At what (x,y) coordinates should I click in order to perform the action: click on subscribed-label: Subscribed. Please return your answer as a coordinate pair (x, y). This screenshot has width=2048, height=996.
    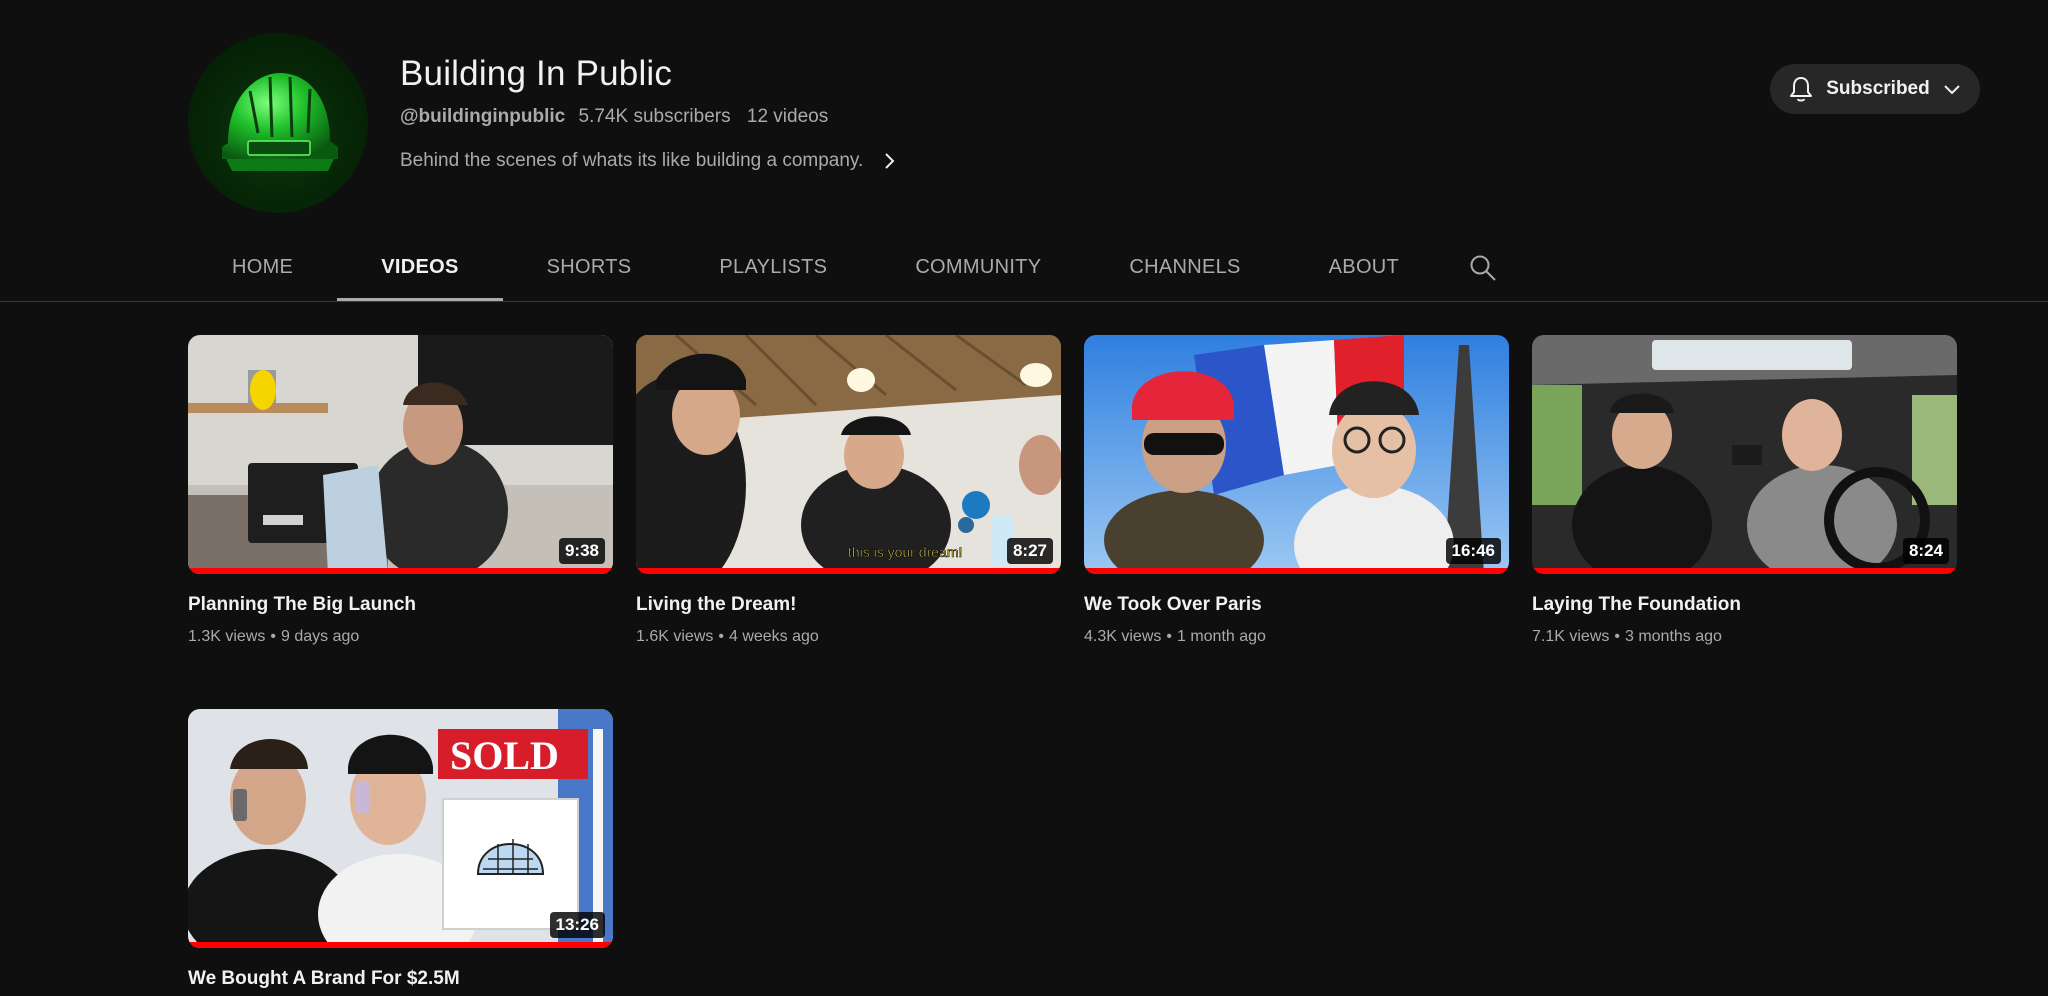
    Looking at the image, I should click on (1878, 88).